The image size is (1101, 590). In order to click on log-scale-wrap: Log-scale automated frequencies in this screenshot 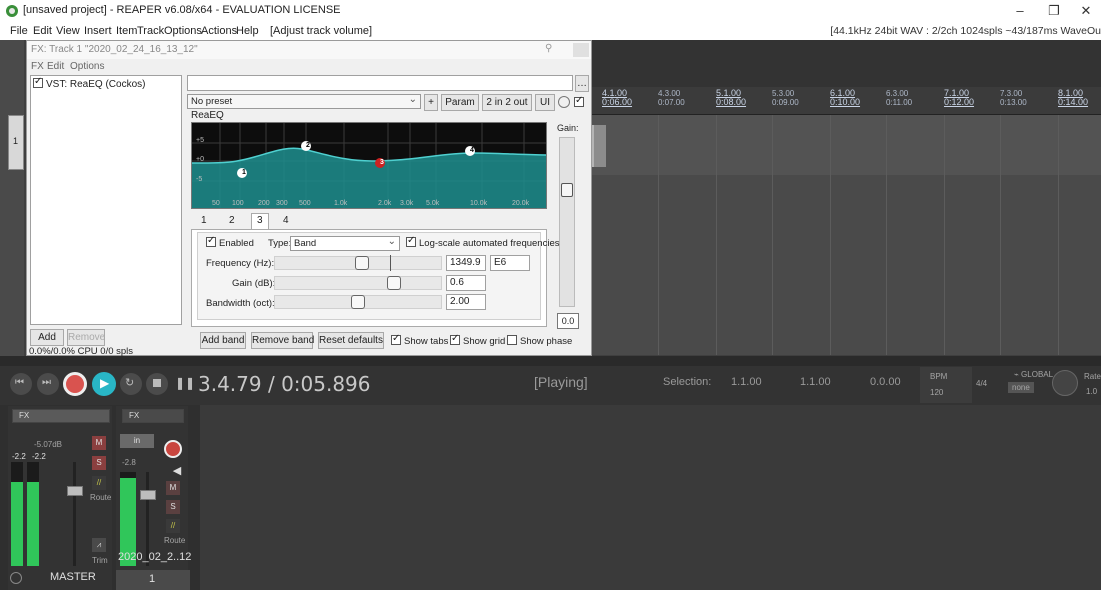, I will do `click(482, 242)`.